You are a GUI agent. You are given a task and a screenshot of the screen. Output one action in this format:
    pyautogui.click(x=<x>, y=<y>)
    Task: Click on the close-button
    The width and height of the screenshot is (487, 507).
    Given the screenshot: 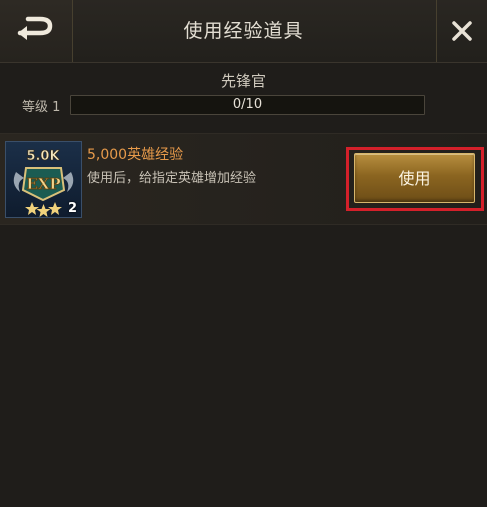 What is the action you would take?
    pyautogui.click(x=461, y=31)
    